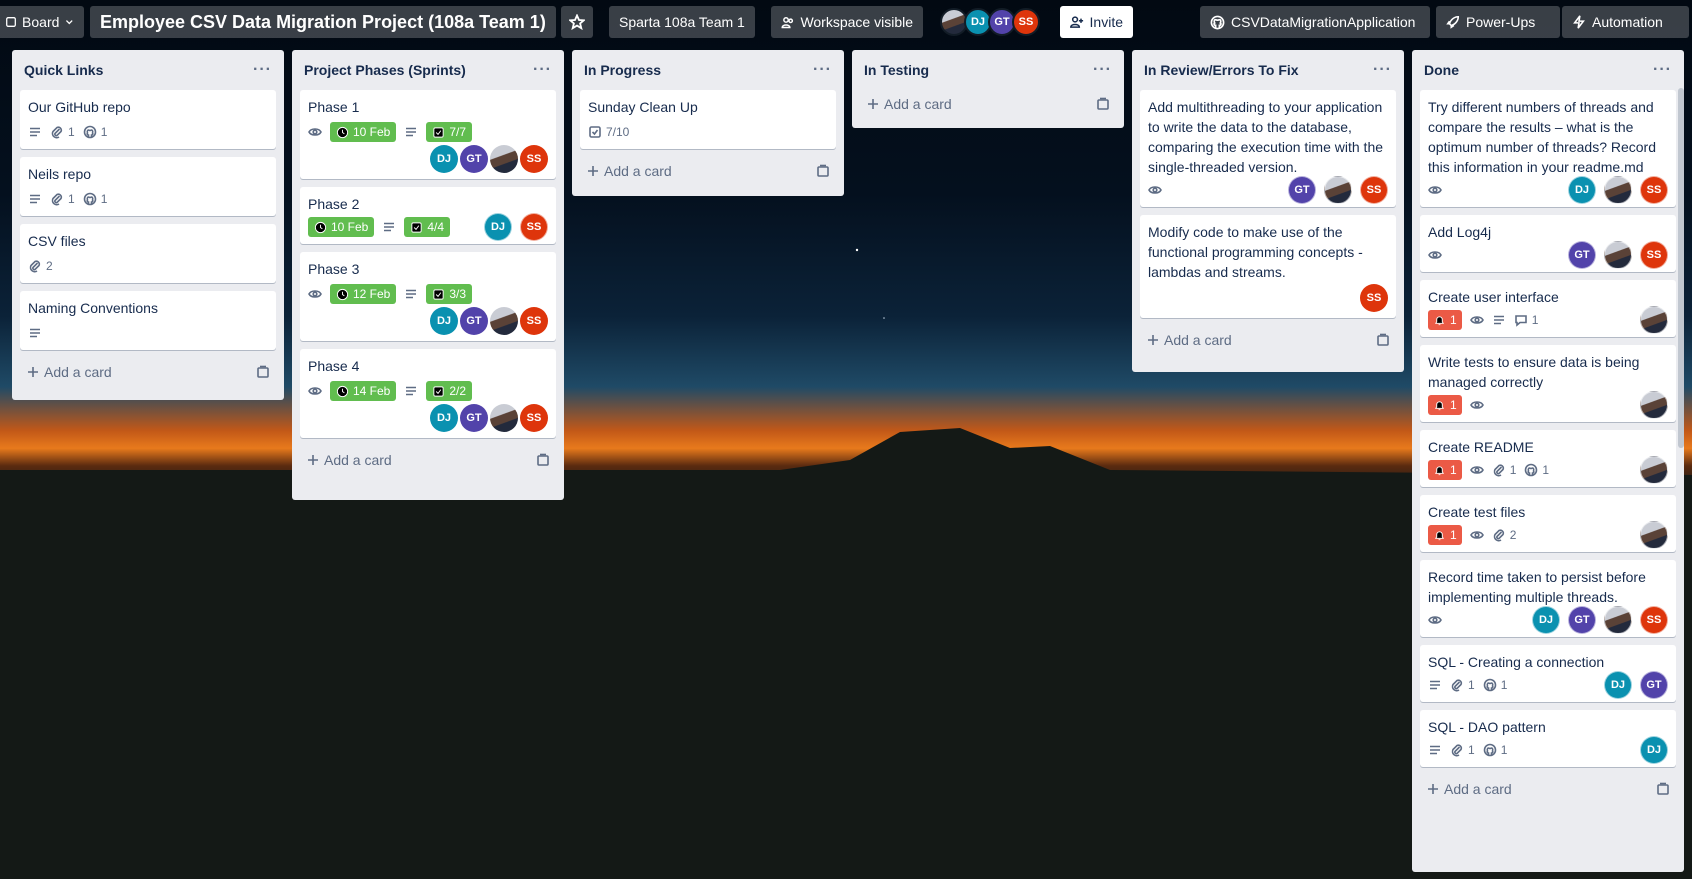  Describe the element at coordinates (622, 70) in the screenshot. I see `list-title: In Progress` at that location.